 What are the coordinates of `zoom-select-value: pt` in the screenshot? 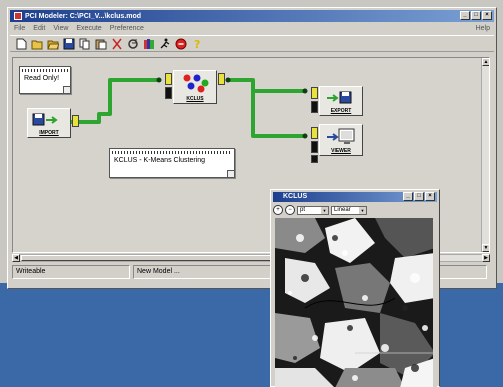 It's located at (303, 209).